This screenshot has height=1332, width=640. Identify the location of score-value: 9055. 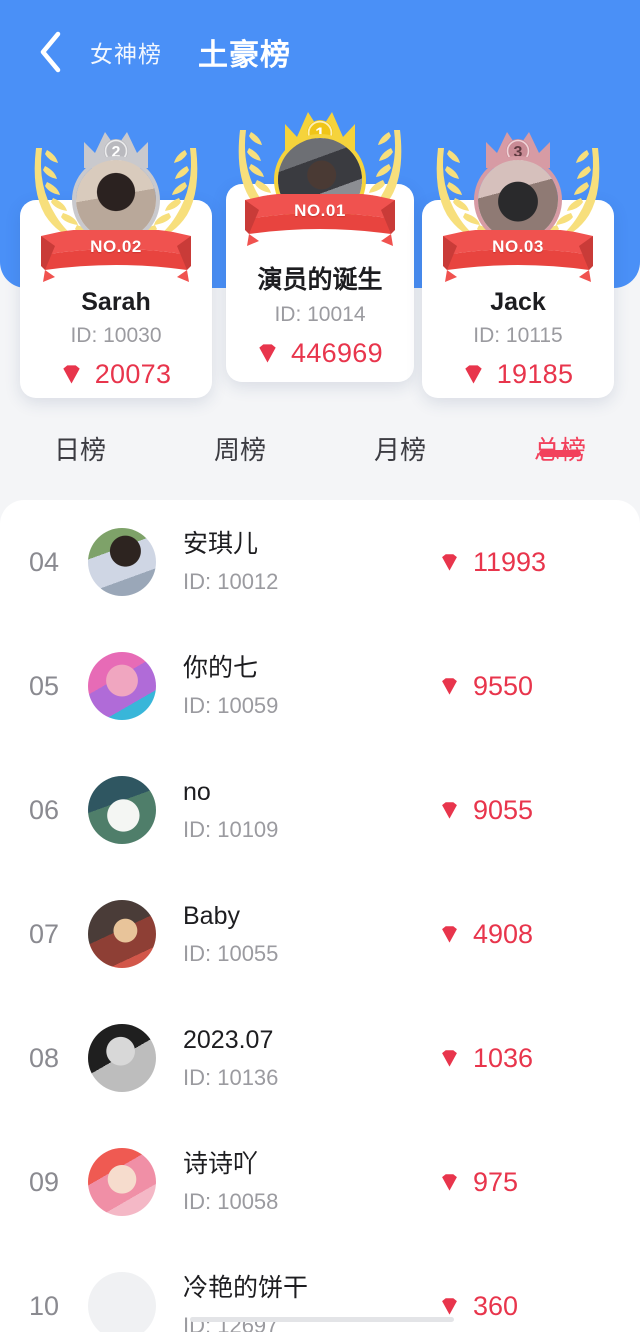
(503, 809).